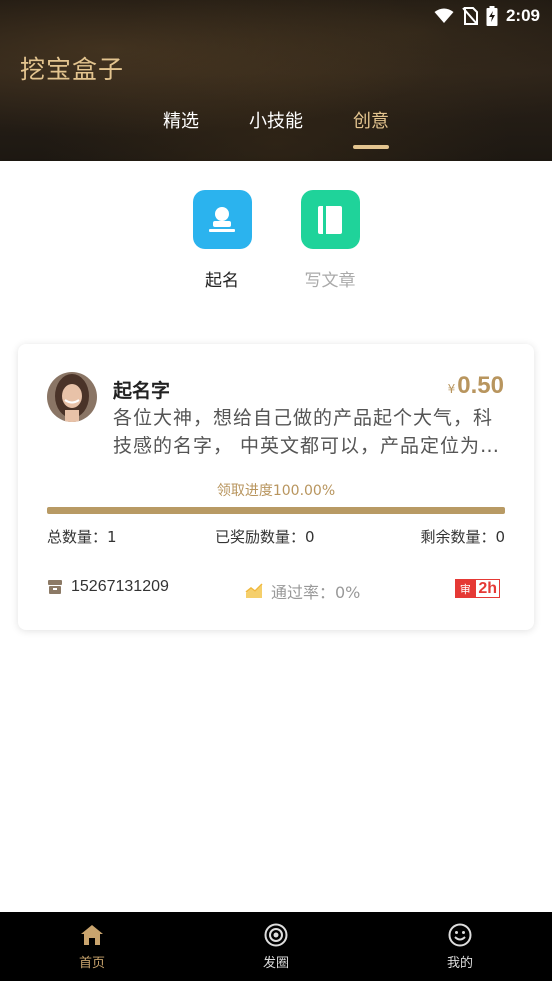  Describe the element at coordinates (460, 935) in the screenshot. I see `smiley-icon` at that location.